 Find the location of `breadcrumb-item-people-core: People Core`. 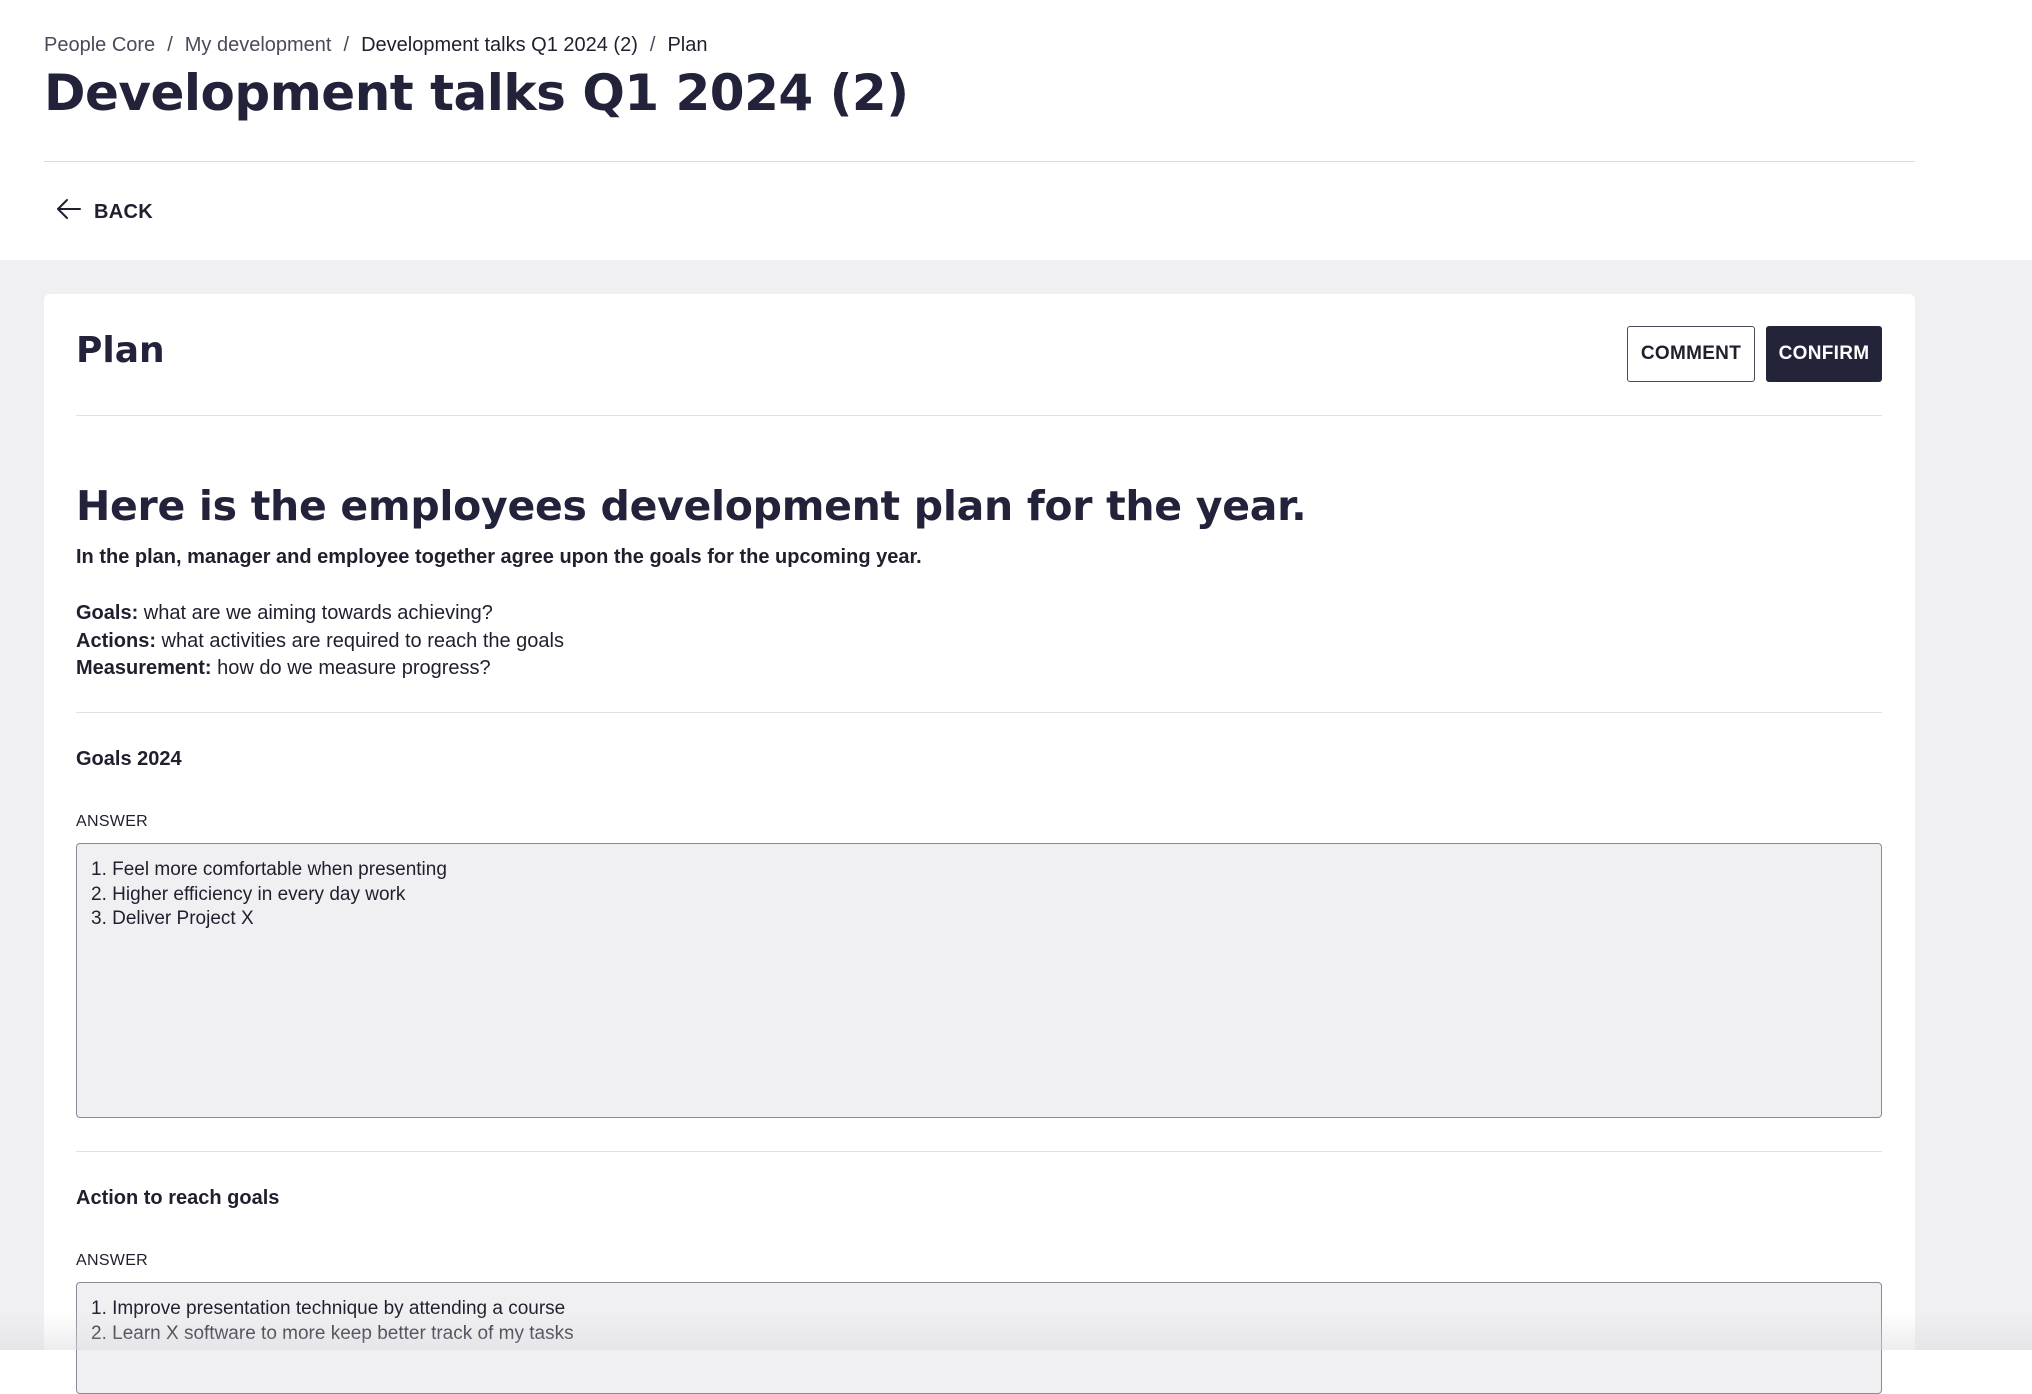

breadcrumb-item-people-core: People Core is located at coordinates (99, 45).